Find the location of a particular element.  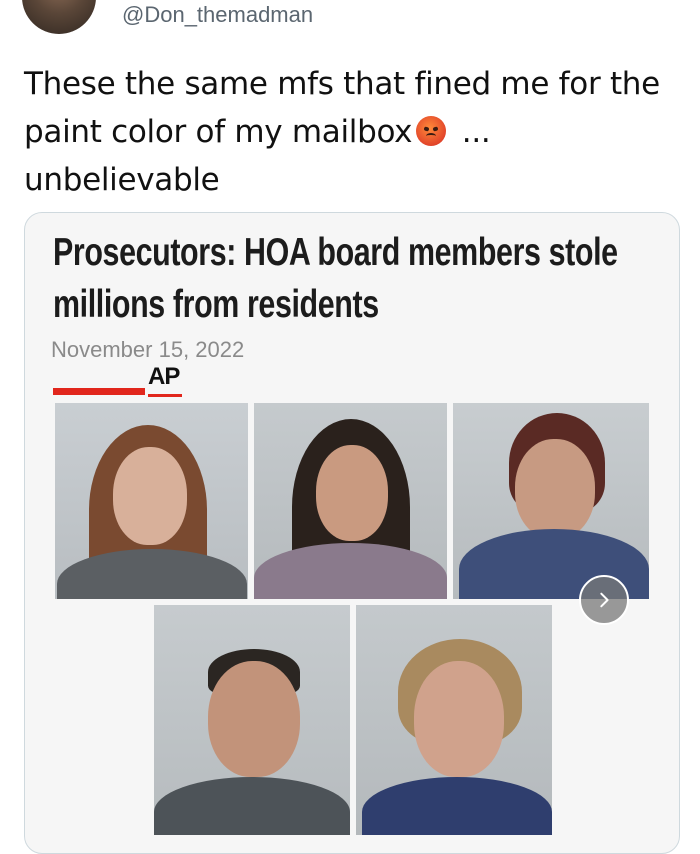

chevron-right-icon is located at coordinates (604, 600).